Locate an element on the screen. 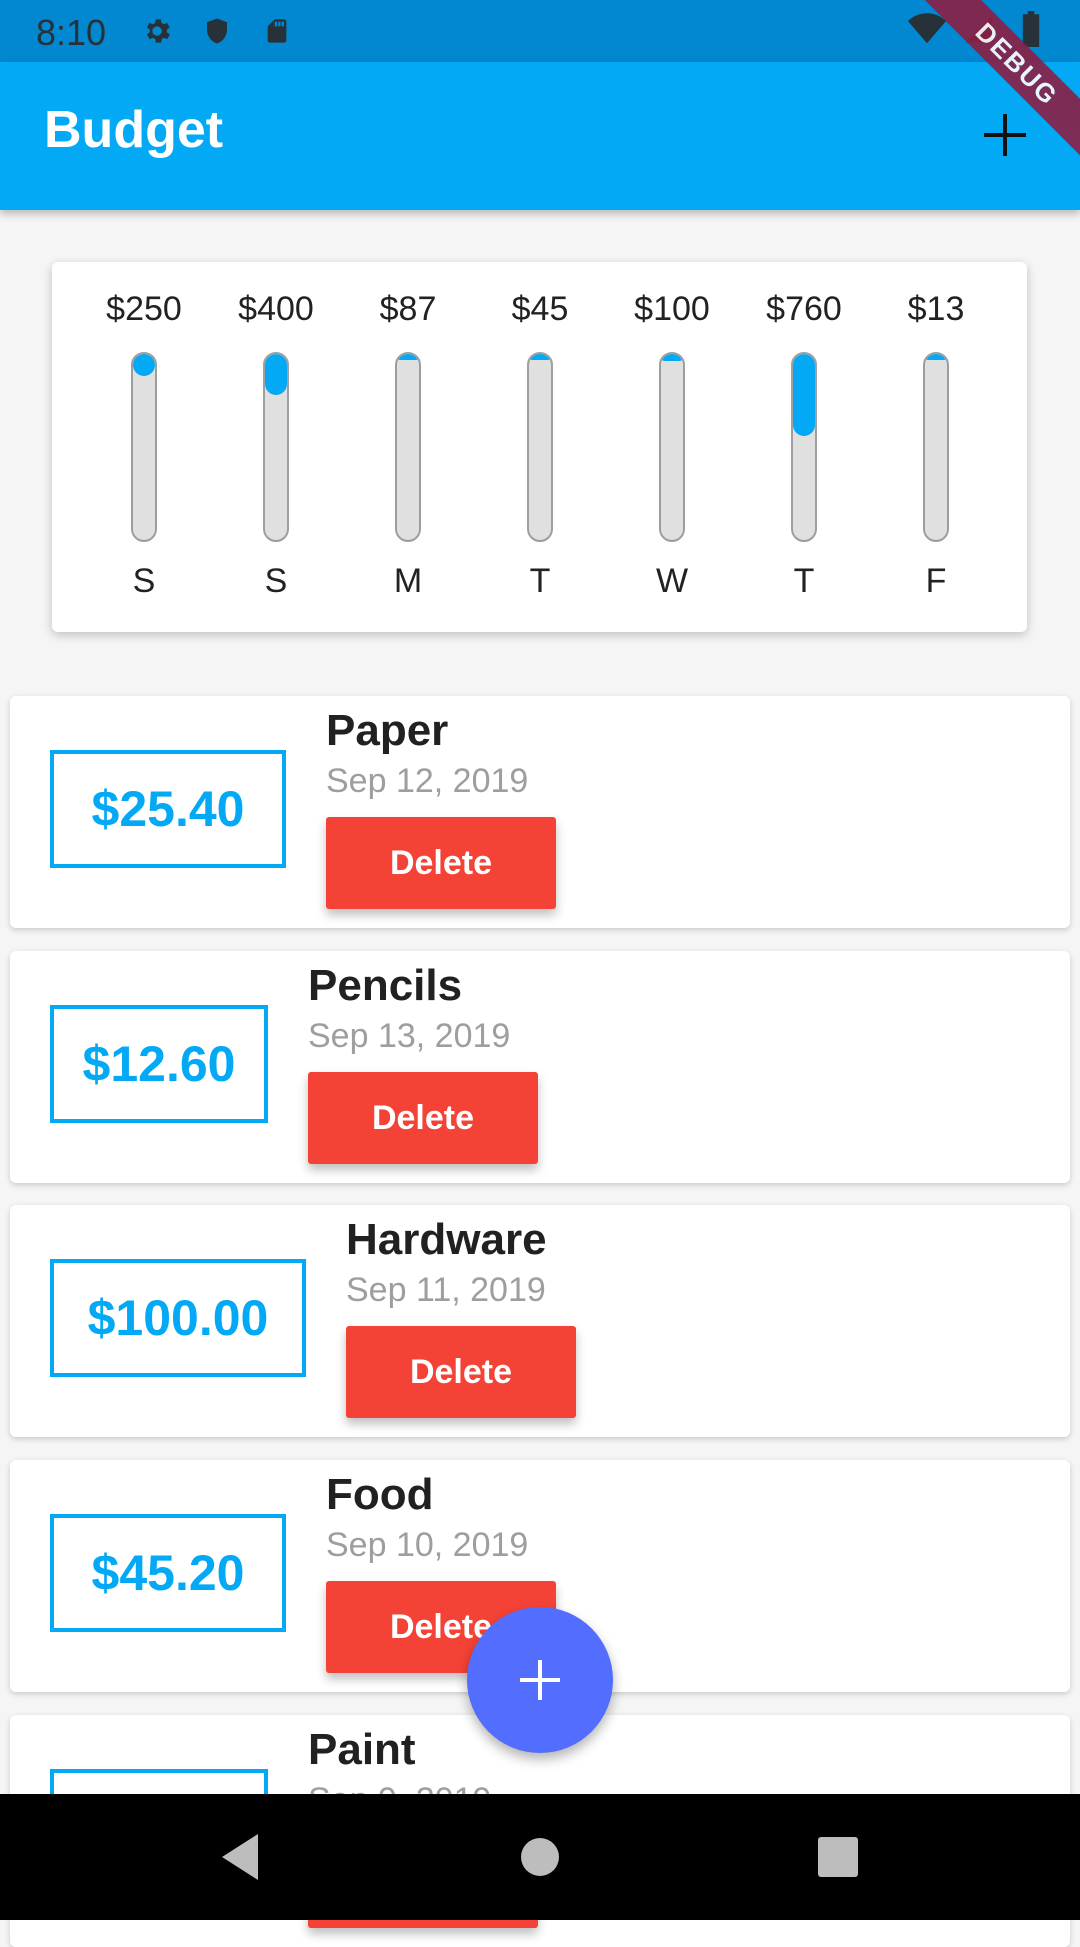 The image size is (1080, 1947). chart-day-column: $13 F is located at coordinates (936, 447).